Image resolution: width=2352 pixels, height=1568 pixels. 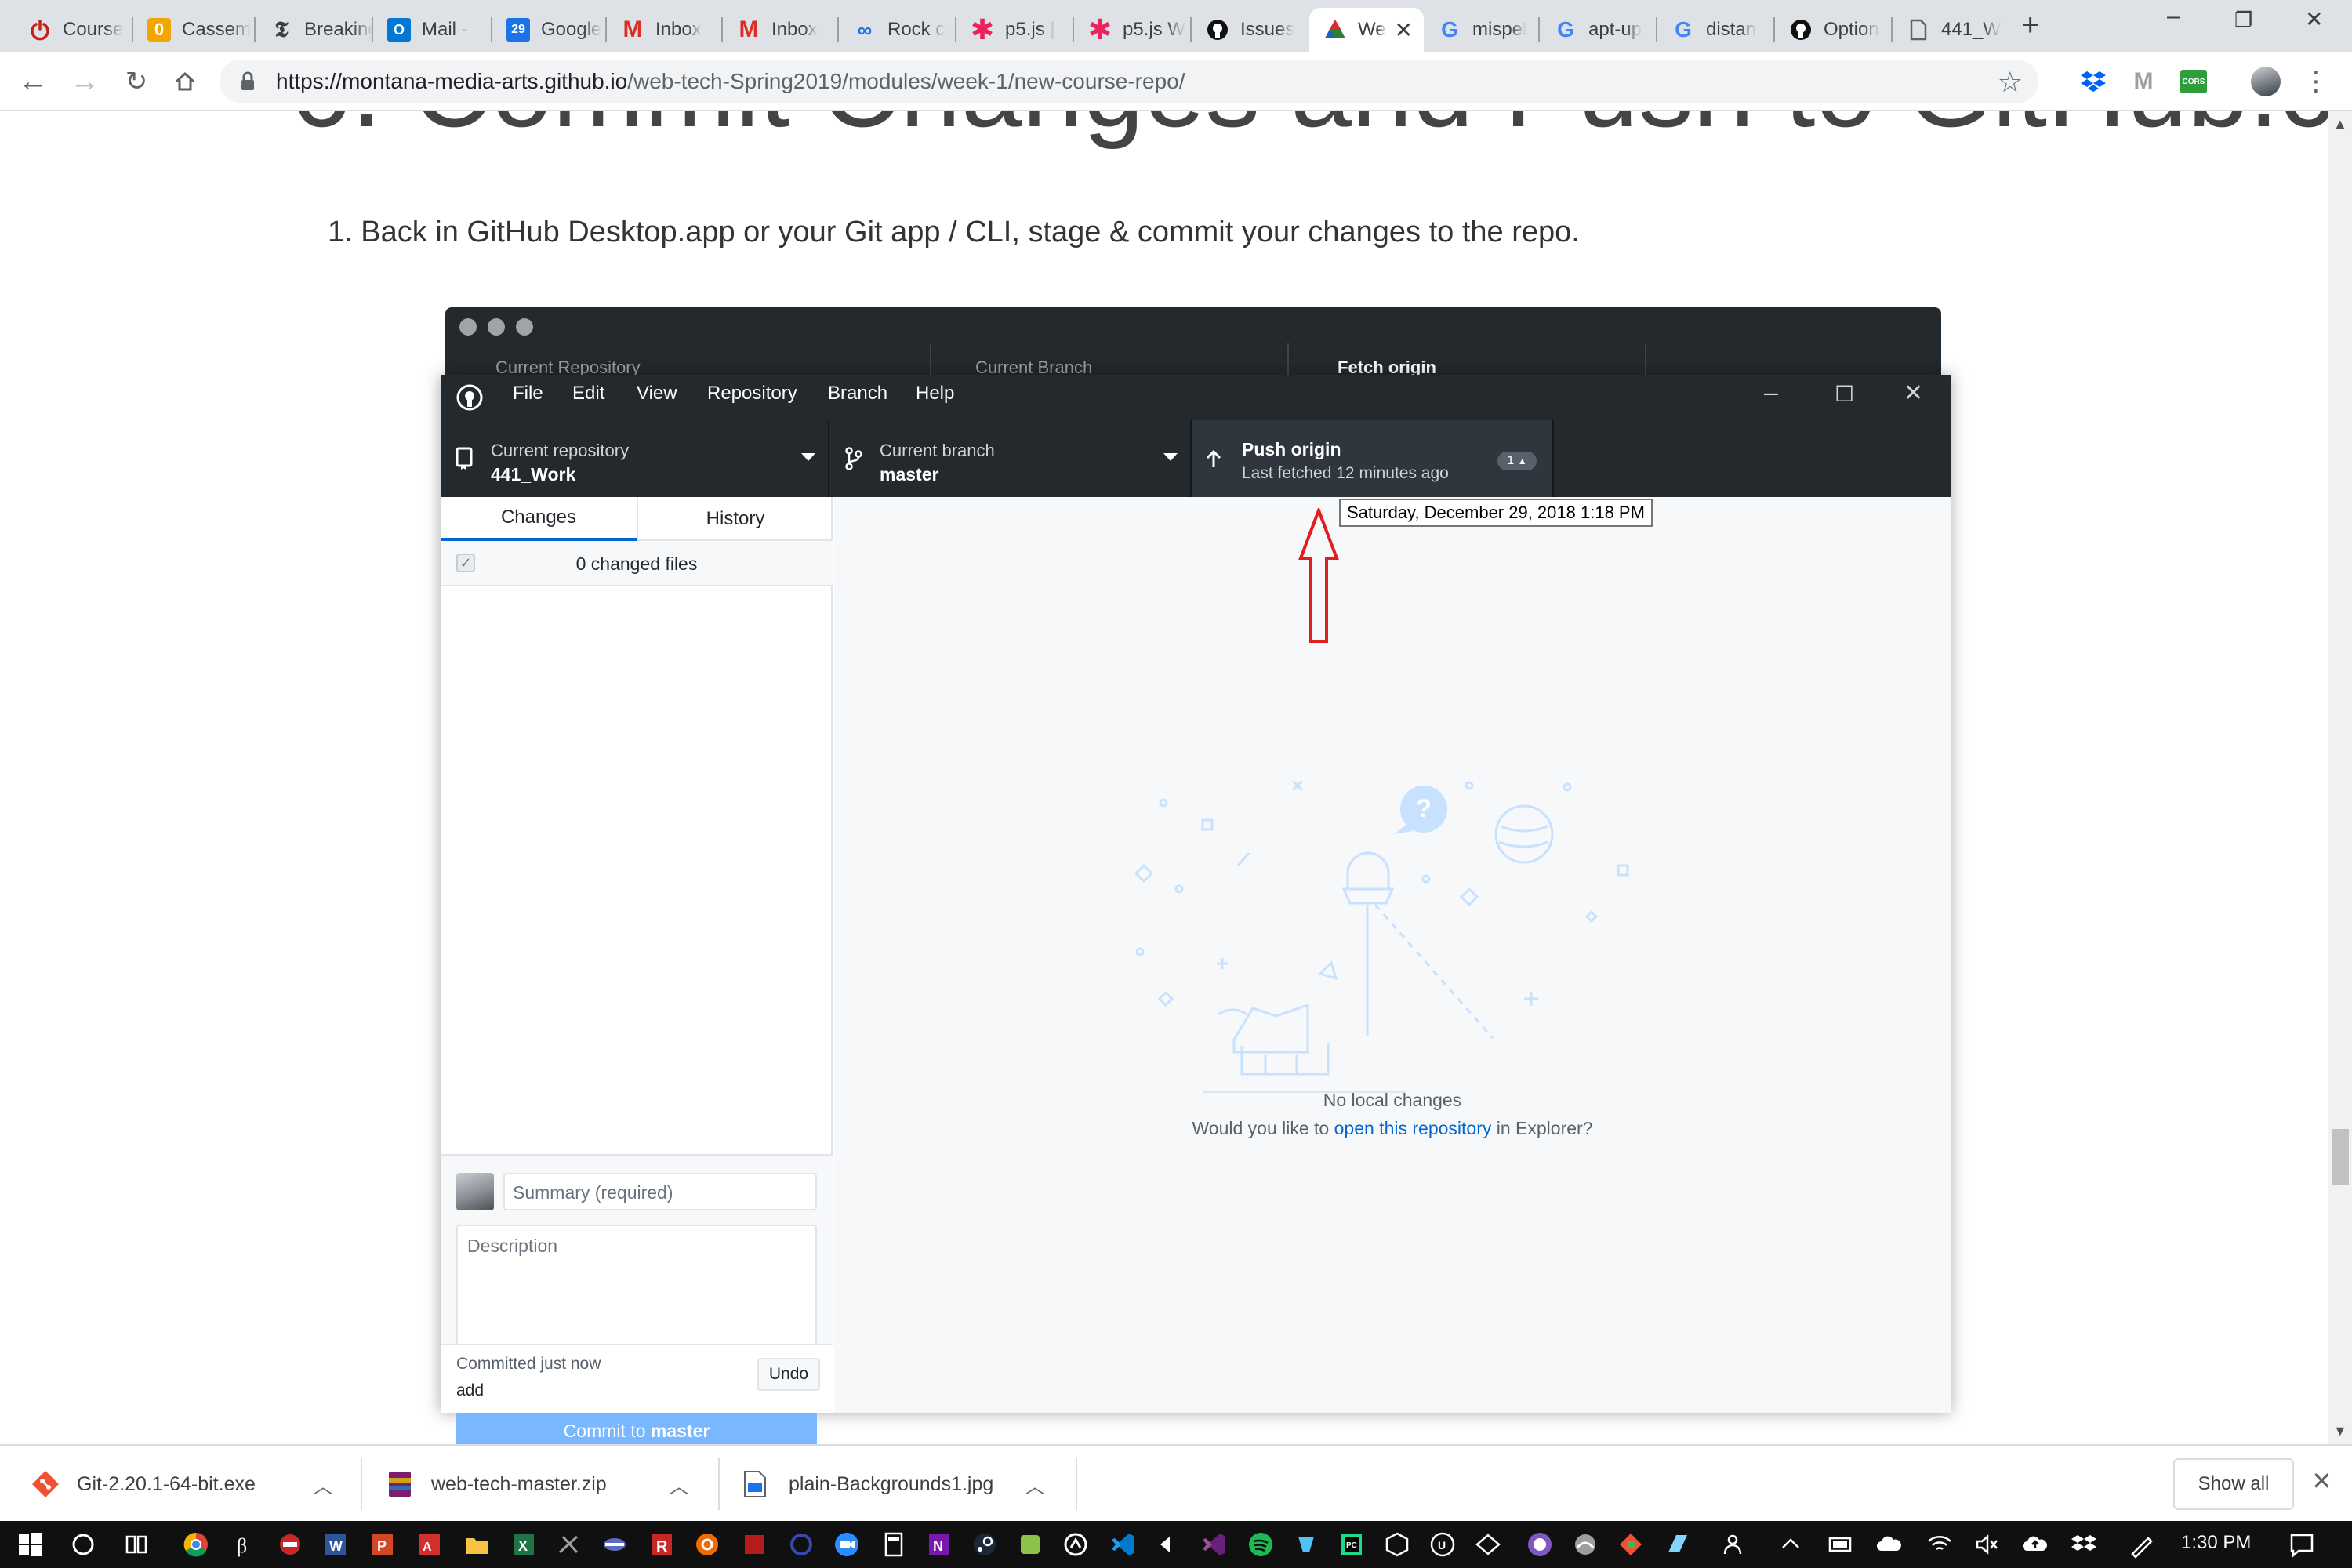 I want to click on undo-button: Undo, so click(x=788, y=1374).